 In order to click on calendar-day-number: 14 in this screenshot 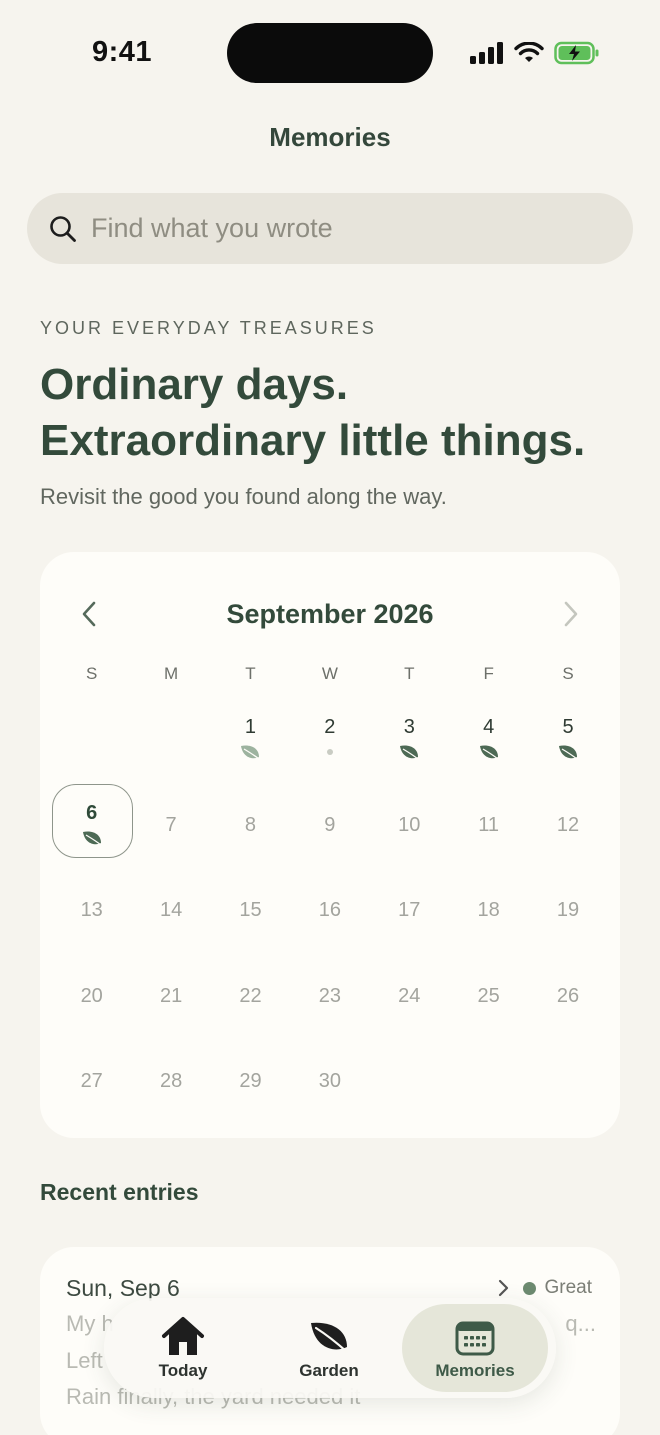, I will do `click(171, 910)`.